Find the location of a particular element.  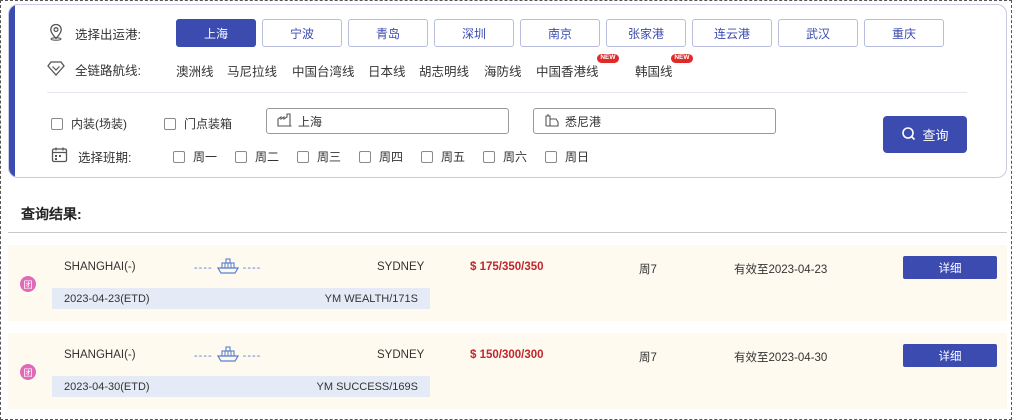

etd-date: 2023-04-30(ETD) is located at coordinates (107, 386).